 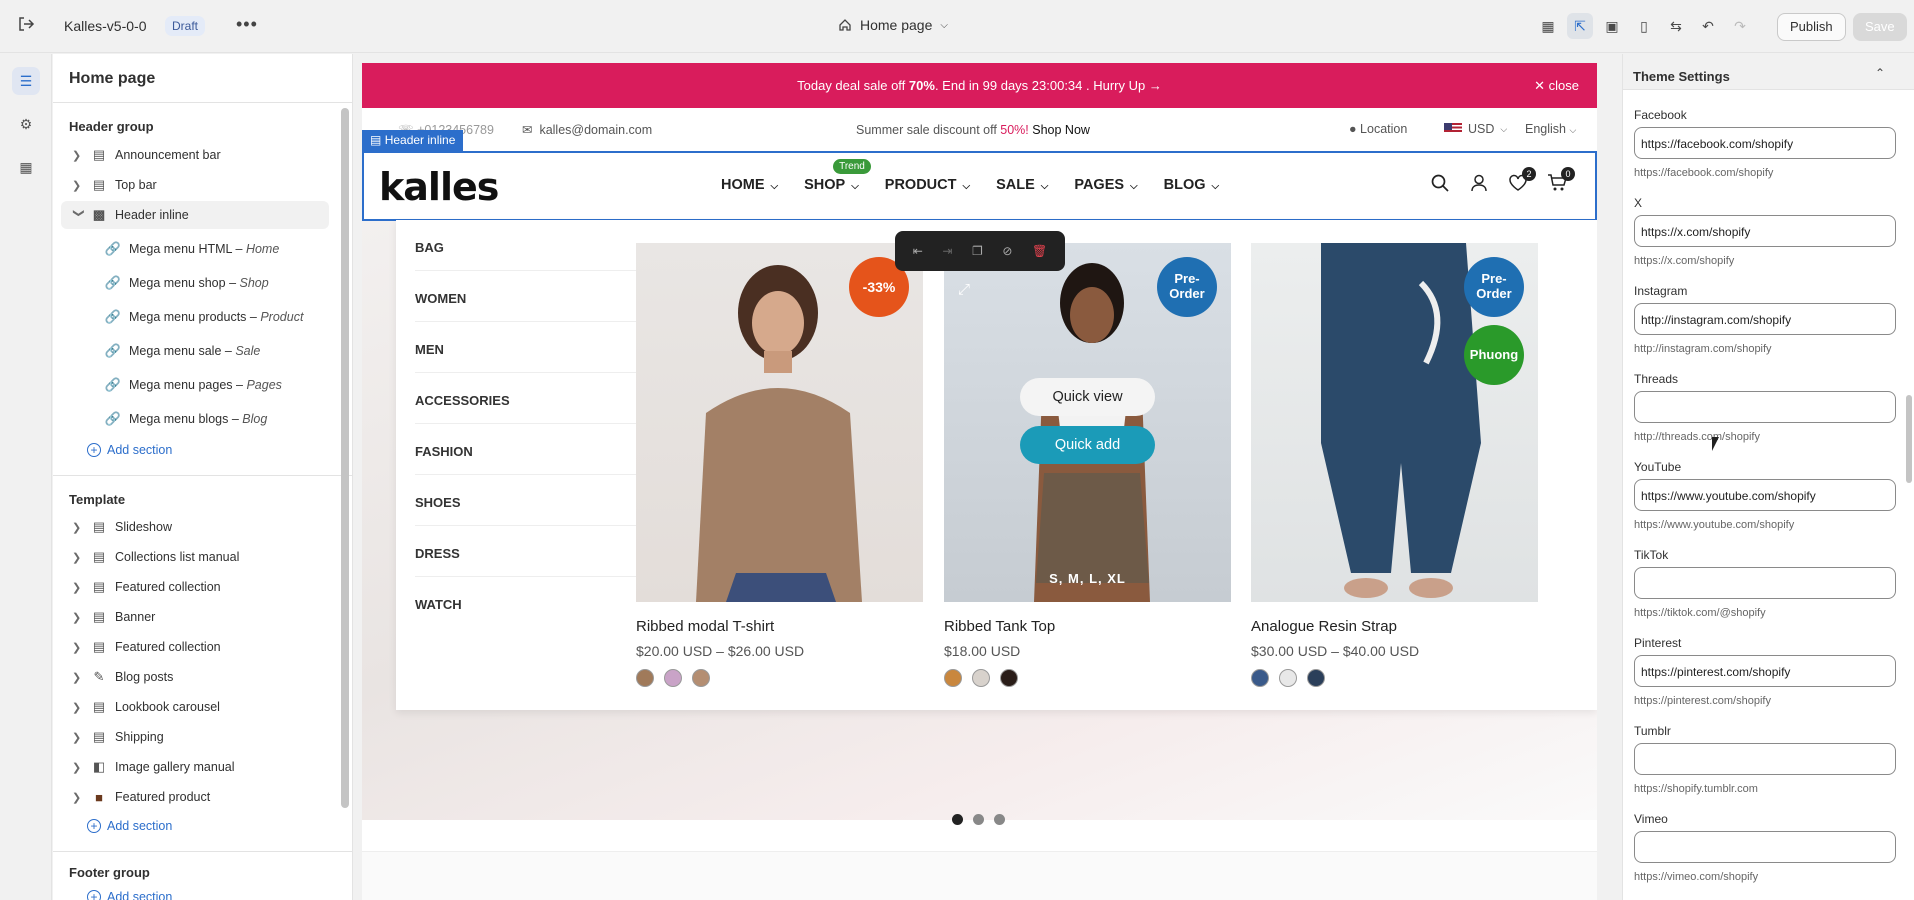 What do you see at coordinates (1087, 445) in the screenshot?
I see `quick-add-button: Quick add` at bounding box center [1087, 445].